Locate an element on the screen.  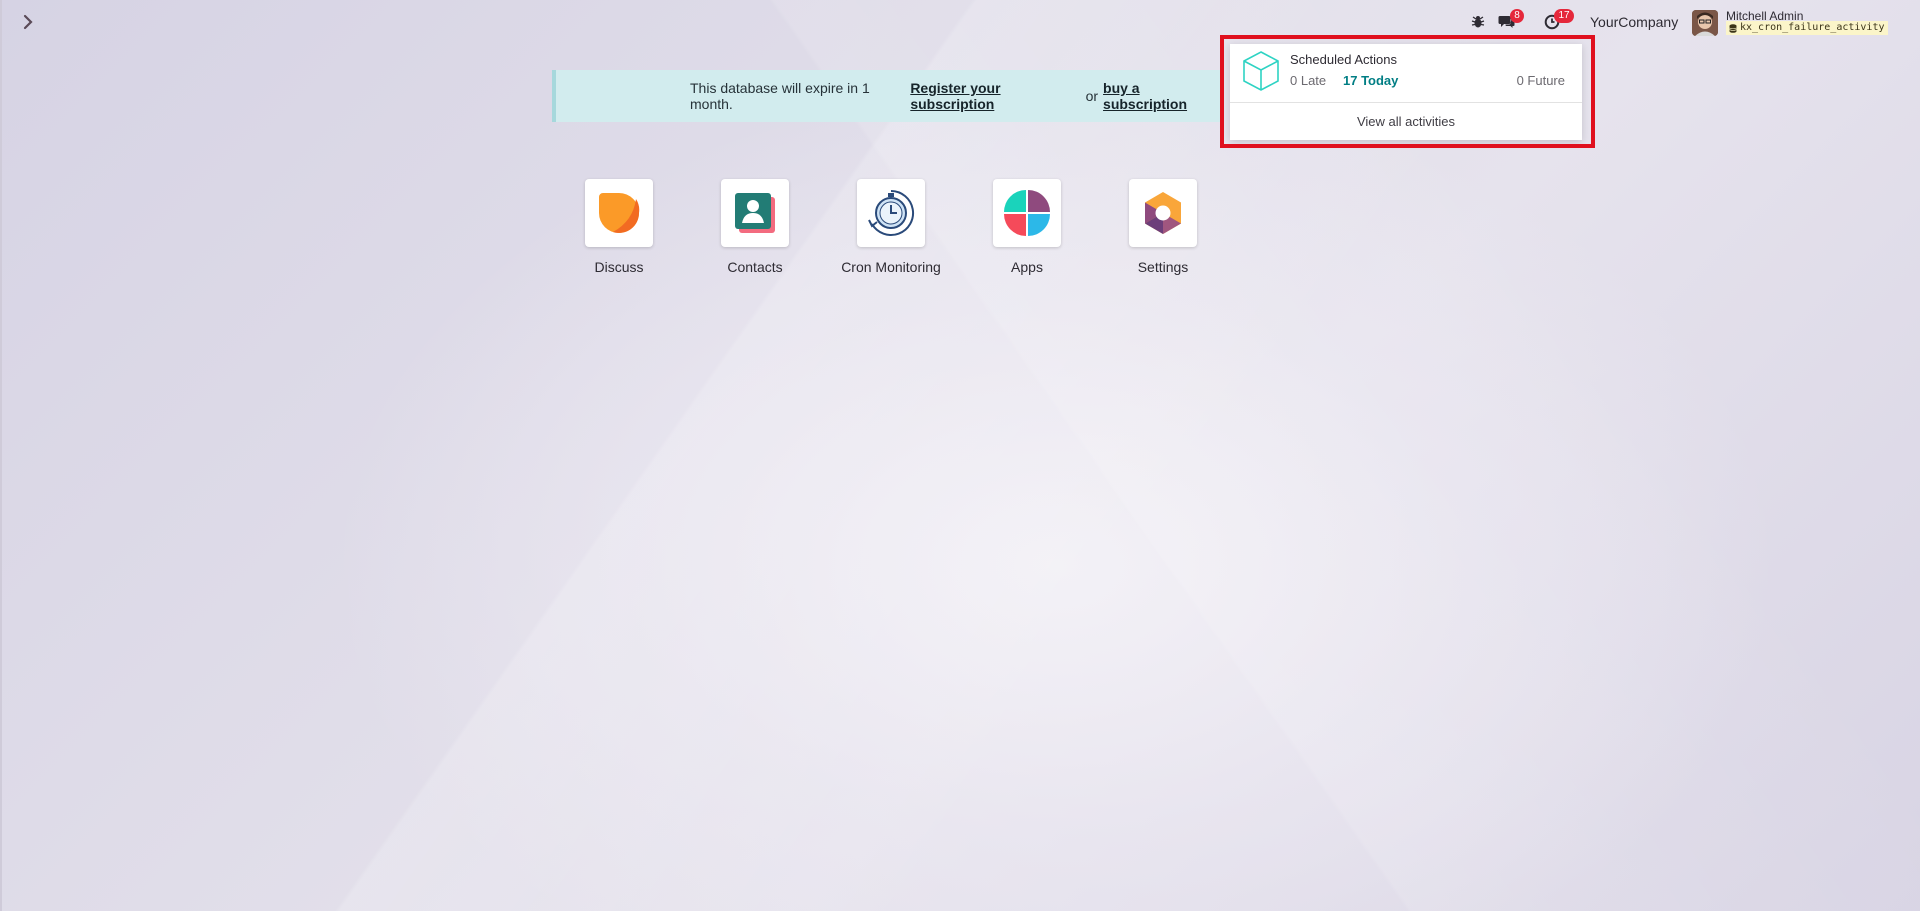
database-icon is located at coordinates (1733, 28).